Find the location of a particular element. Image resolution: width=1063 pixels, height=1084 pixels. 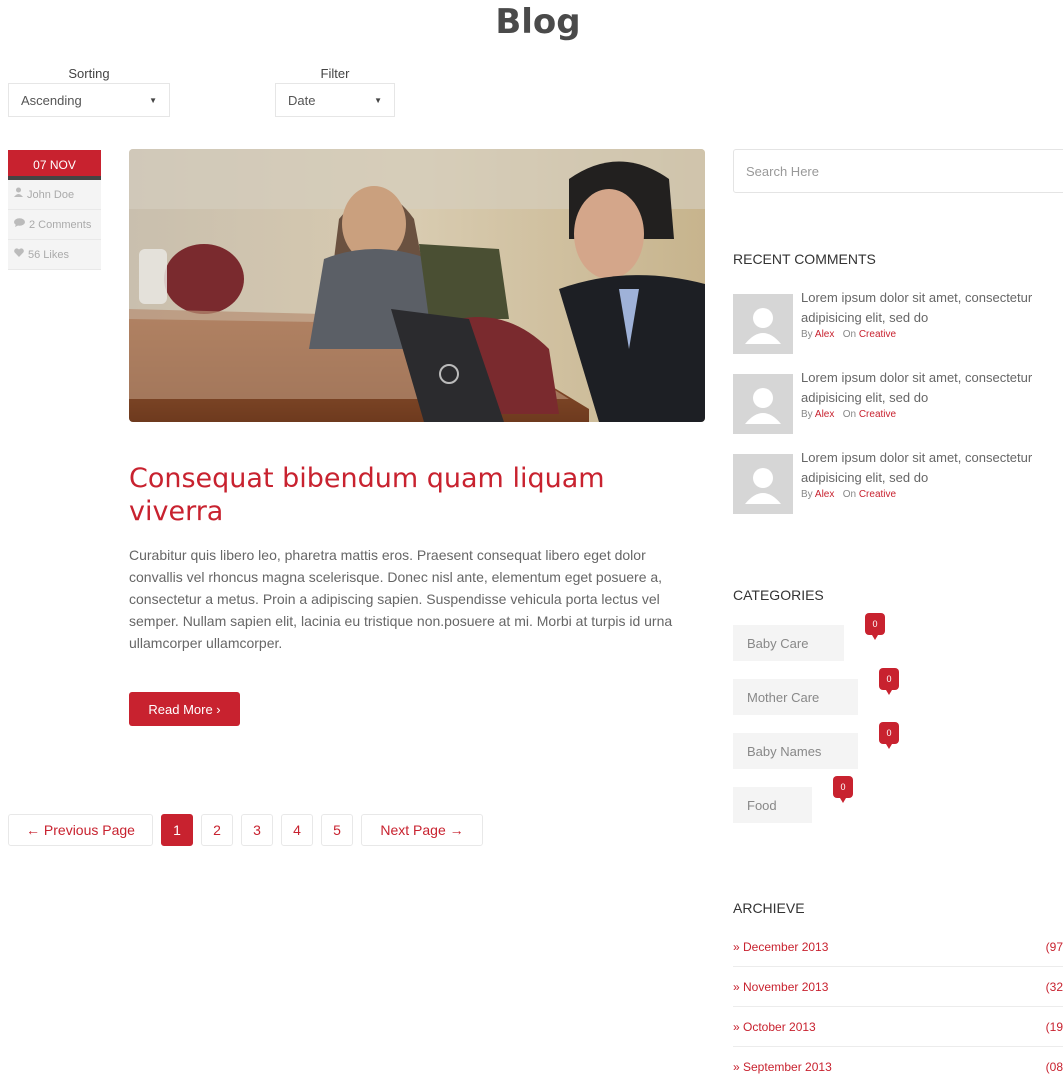

post-comments: 2 Comments is located at coordinates (54, 225).